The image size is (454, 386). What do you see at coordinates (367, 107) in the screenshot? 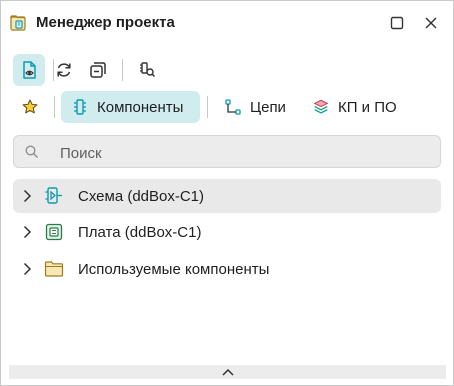
I see `tab-pads-label: КП и ПО` at bounding box center [367, 107].